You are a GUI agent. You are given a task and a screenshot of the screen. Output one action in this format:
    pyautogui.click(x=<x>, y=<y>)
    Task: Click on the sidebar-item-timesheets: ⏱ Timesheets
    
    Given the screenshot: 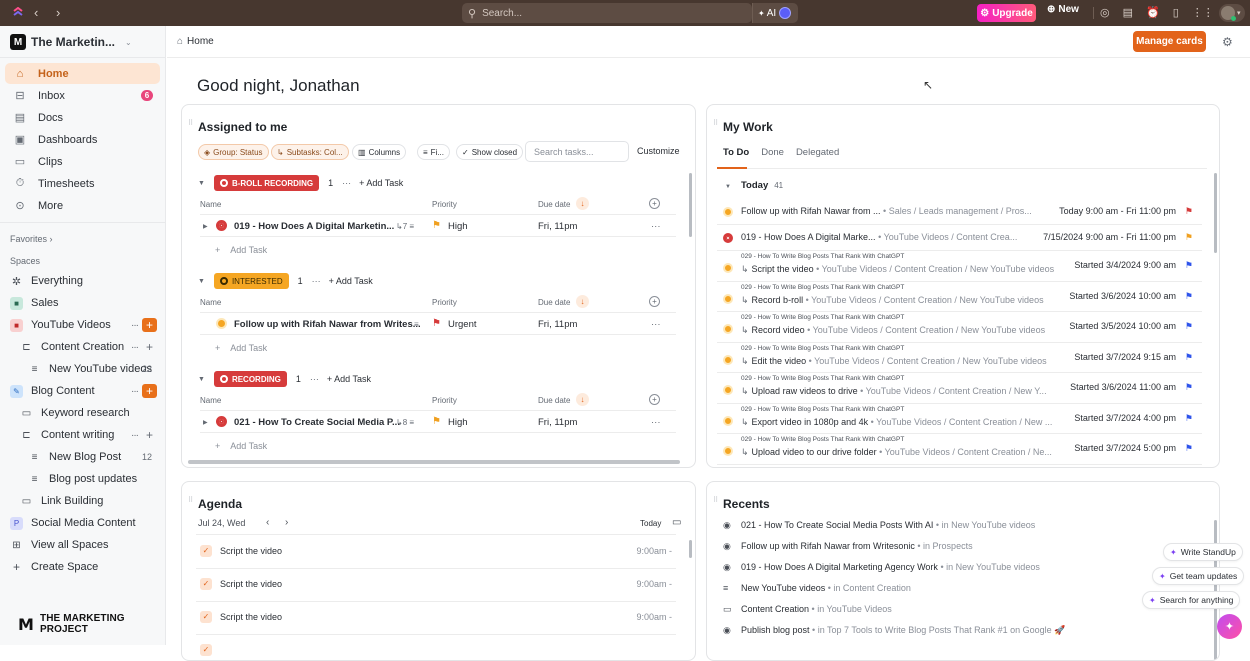 What is the action you would take?
    pyautogui.click(x=82, y=183)
    